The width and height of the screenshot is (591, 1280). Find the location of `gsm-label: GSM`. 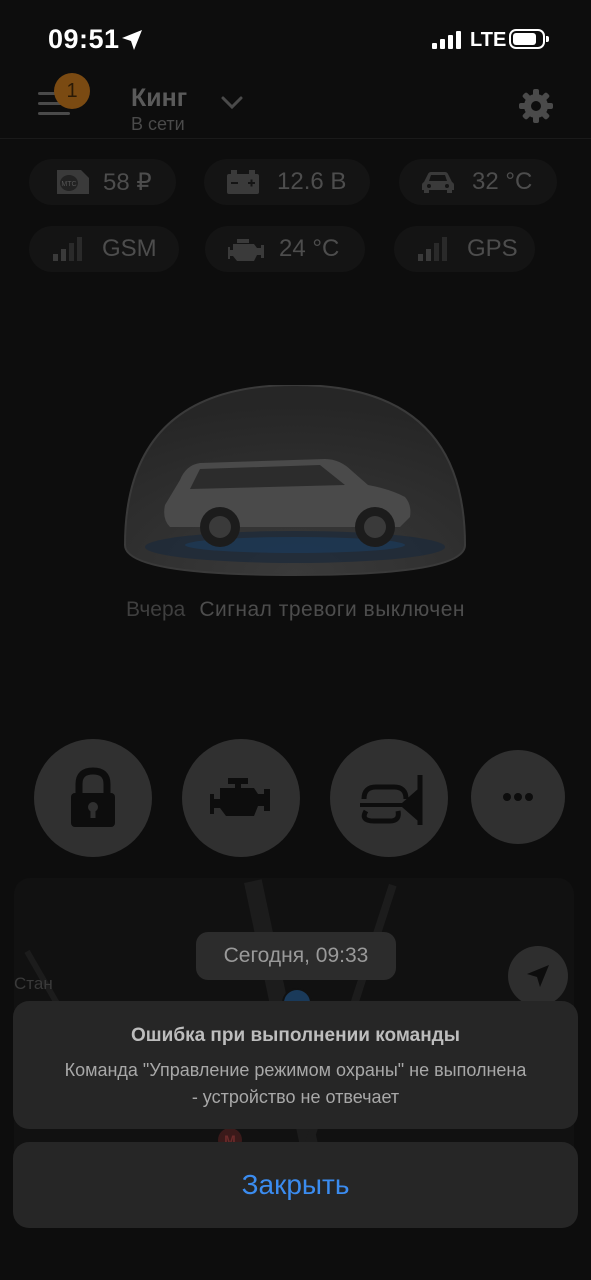

gsm-label: GSM is located at coordinates (129, 248).